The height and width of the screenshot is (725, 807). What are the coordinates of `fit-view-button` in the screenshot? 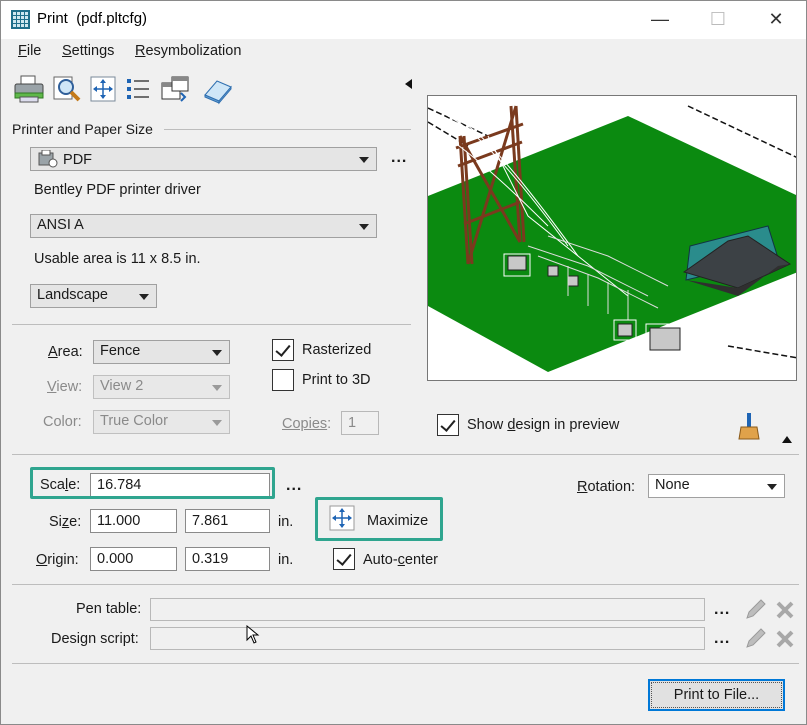 It's located at (103, 89).